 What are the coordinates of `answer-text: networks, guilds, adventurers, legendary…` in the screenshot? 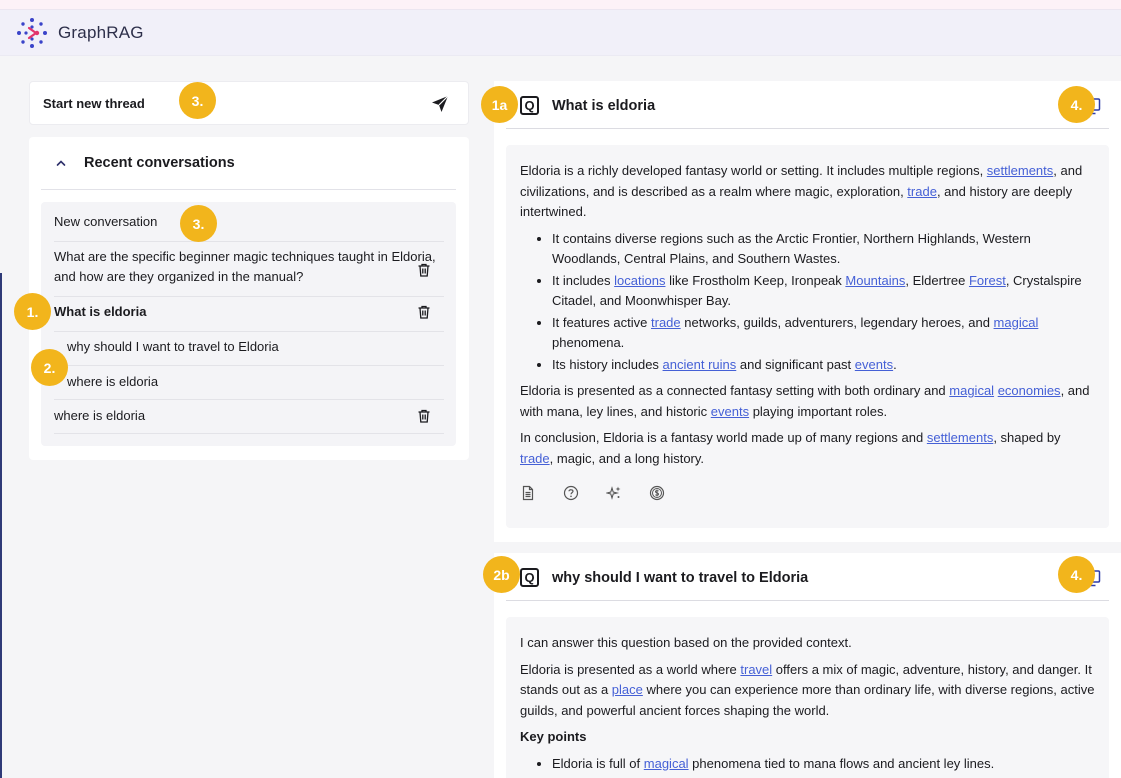 It's located at (837, 322).